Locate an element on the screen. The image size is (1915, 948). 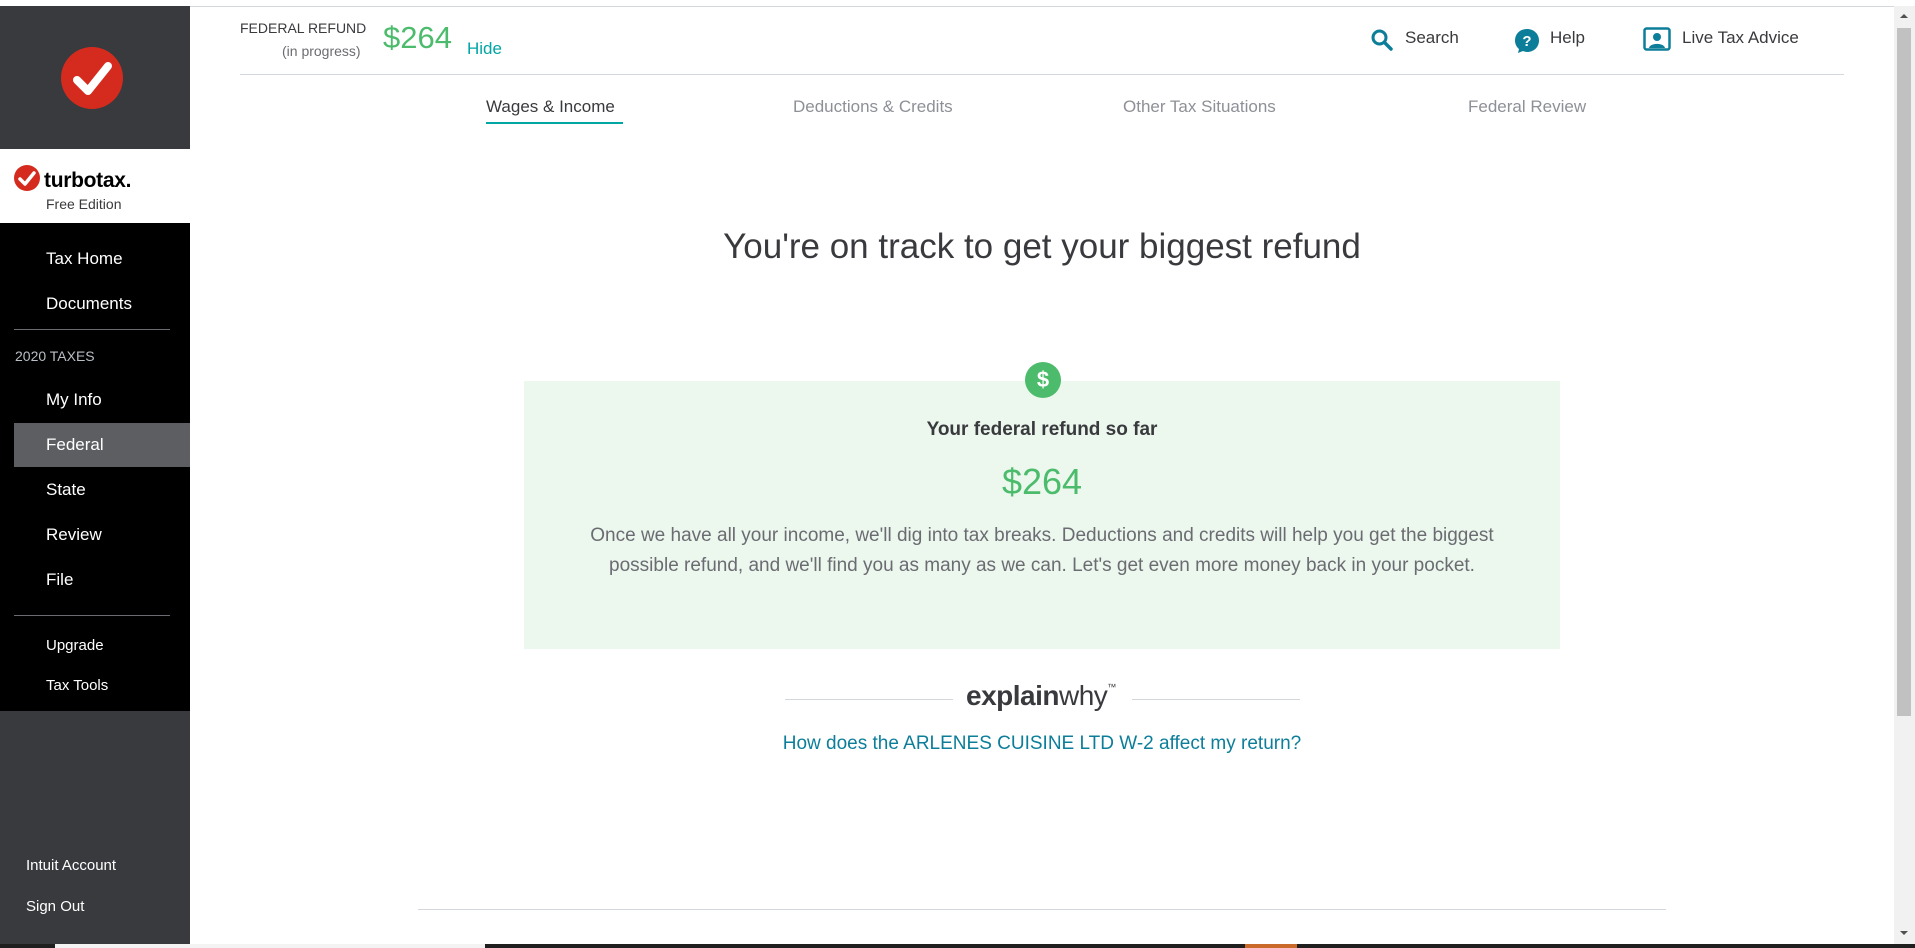
explainwhy-trademark: ™ is located at coordinates (1111, 687).